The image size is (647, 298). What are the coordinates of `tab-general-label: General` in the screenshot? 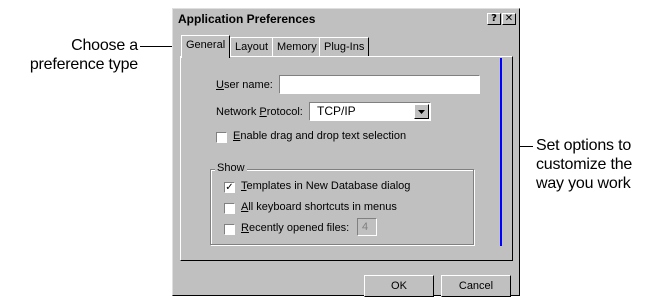 It's located at (206, 45).